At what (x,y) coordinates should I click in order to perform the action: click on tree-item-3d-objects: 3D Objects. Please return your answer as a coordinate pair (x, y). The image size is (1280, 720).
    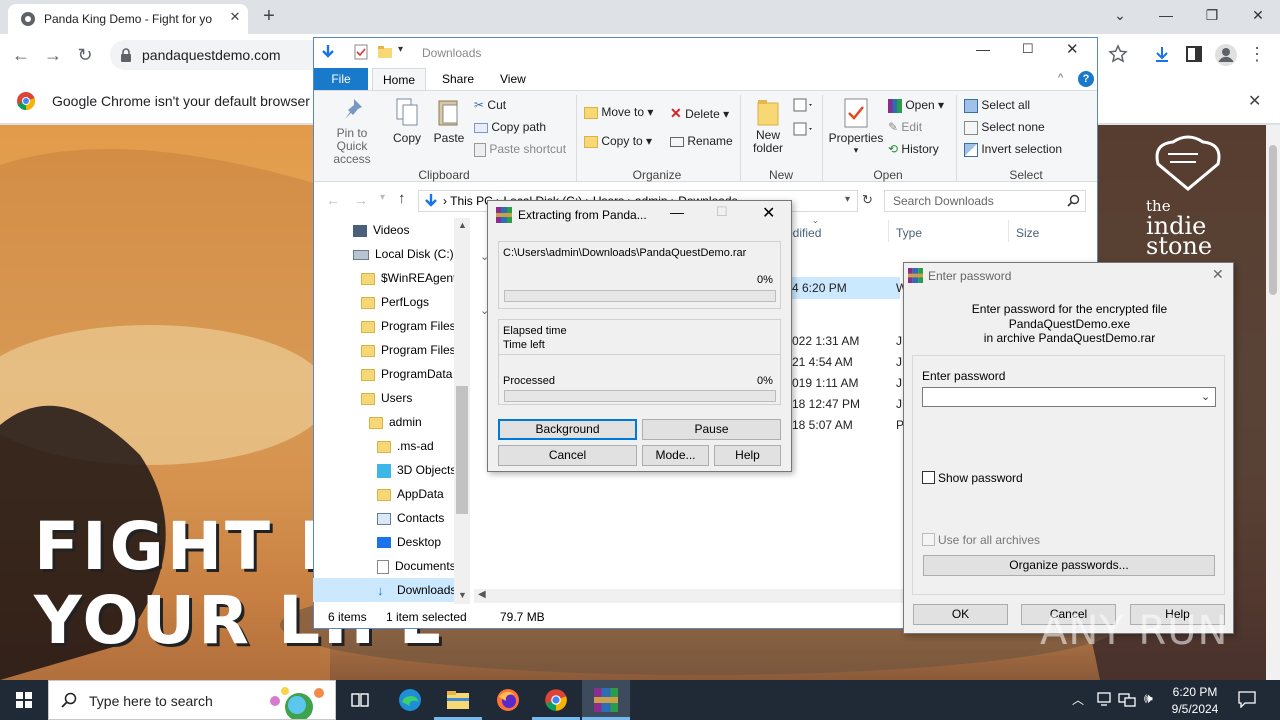
    Looking at the image, I should click on (383, 470).